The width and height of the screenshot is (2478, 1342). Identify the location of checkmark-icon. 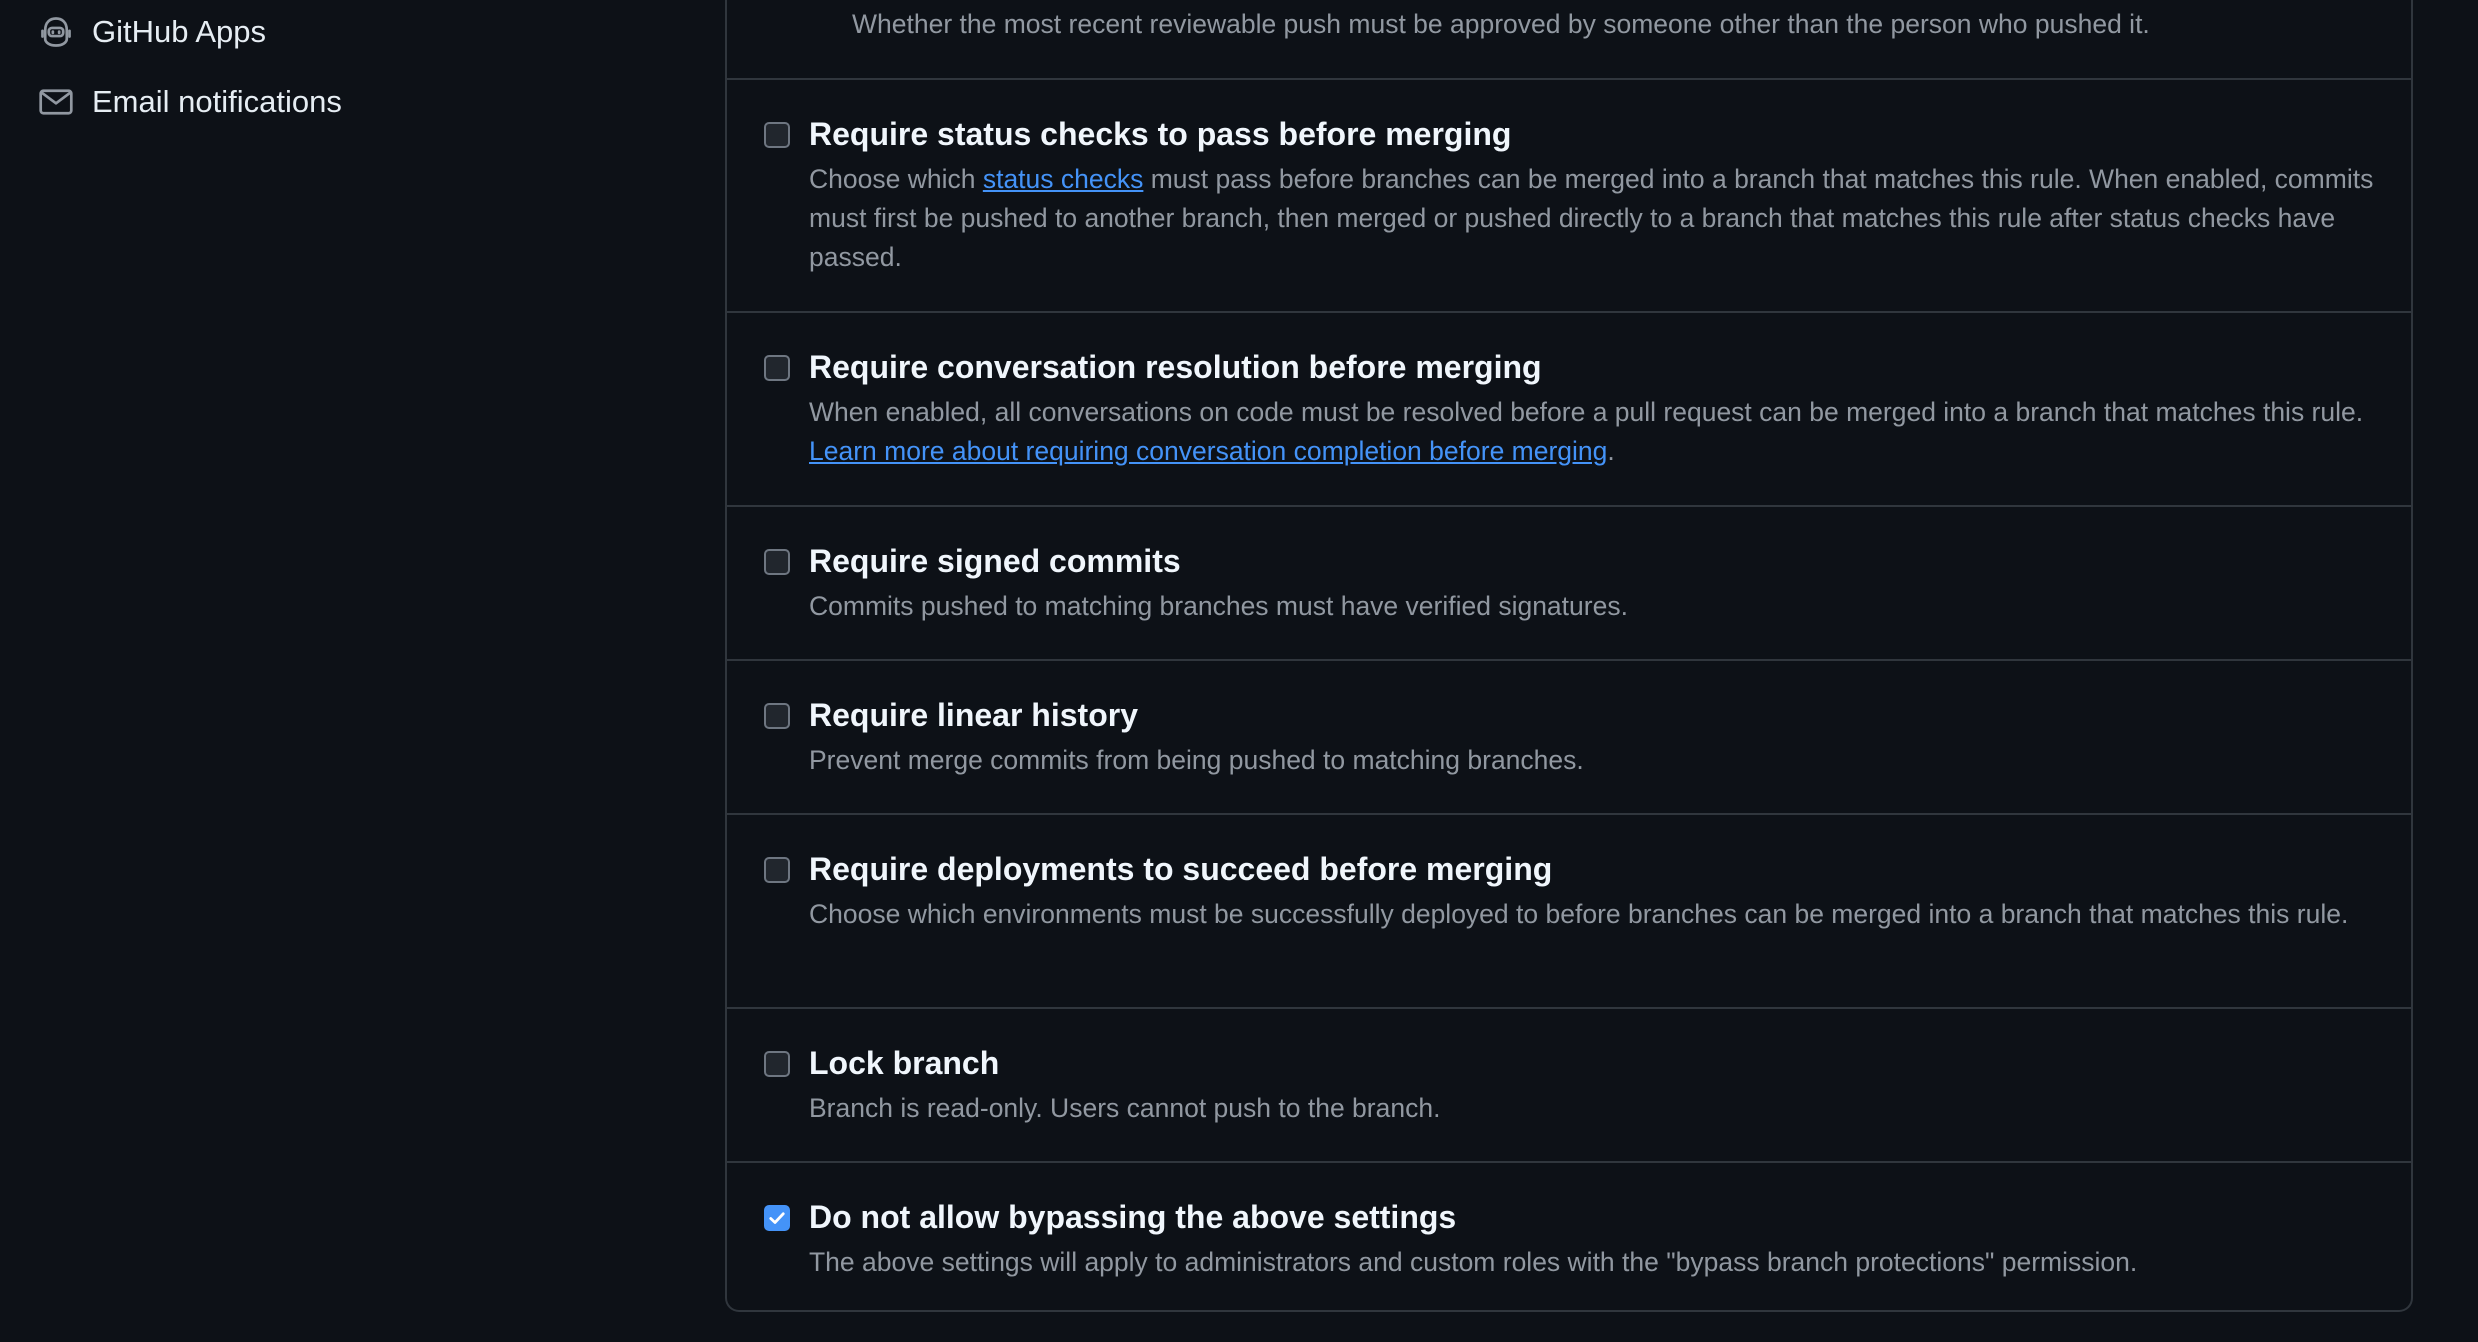
(777, 1218).